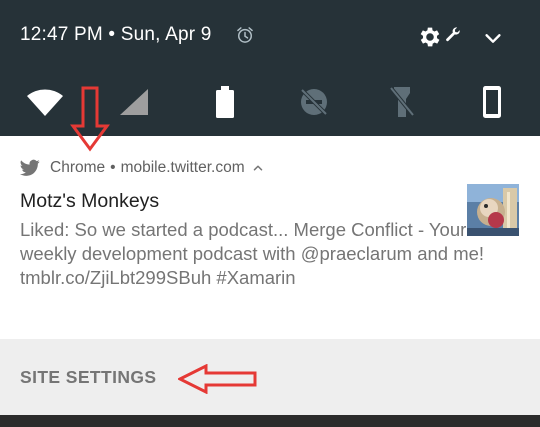  I want to click on alarm-icon, so click(245, 35).